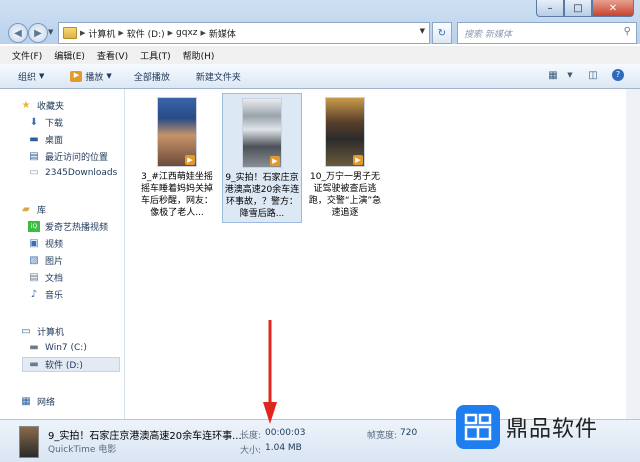 The image size is (640, 462). Describe the element at coordinates (34, 243) in the screenshot. I see `video-icon: ▣` at that location.